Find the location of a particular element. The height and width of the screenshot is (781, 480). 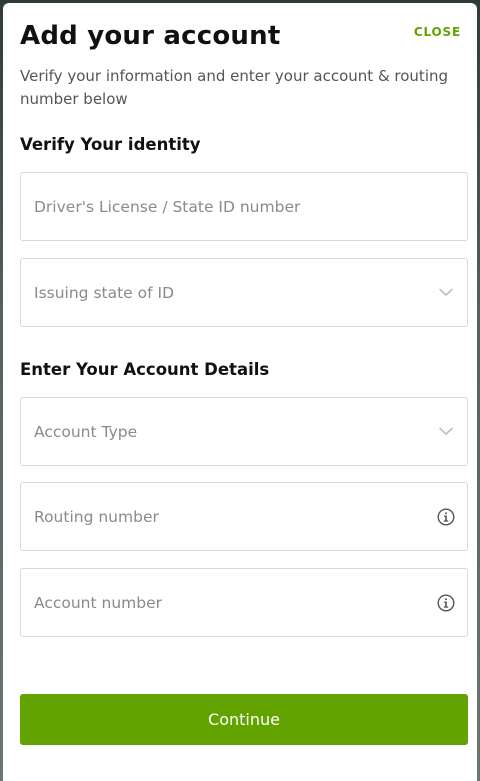

continue-button: Continue is located at coordinates (244, 719).